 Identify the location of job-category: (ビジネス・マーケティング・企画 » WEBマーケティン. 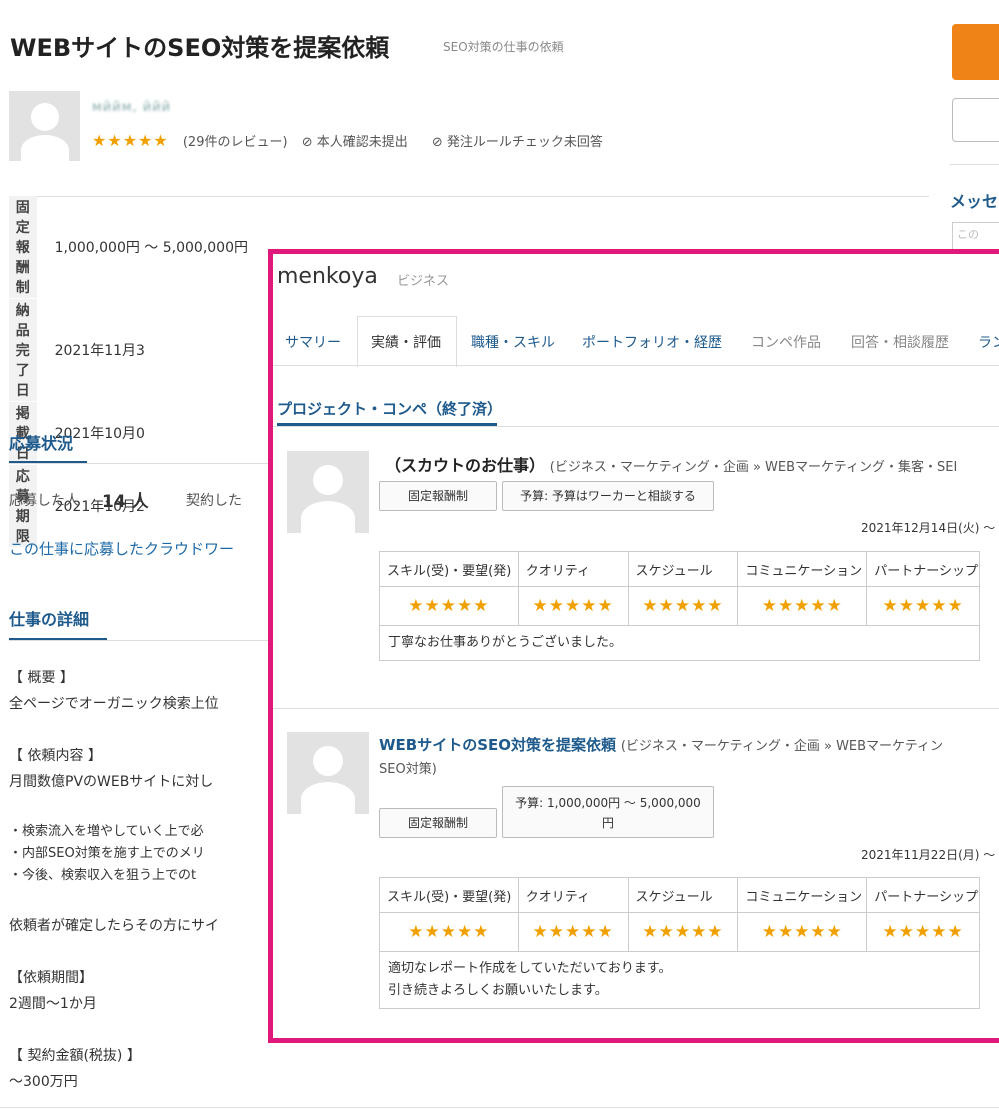
(782, 746).